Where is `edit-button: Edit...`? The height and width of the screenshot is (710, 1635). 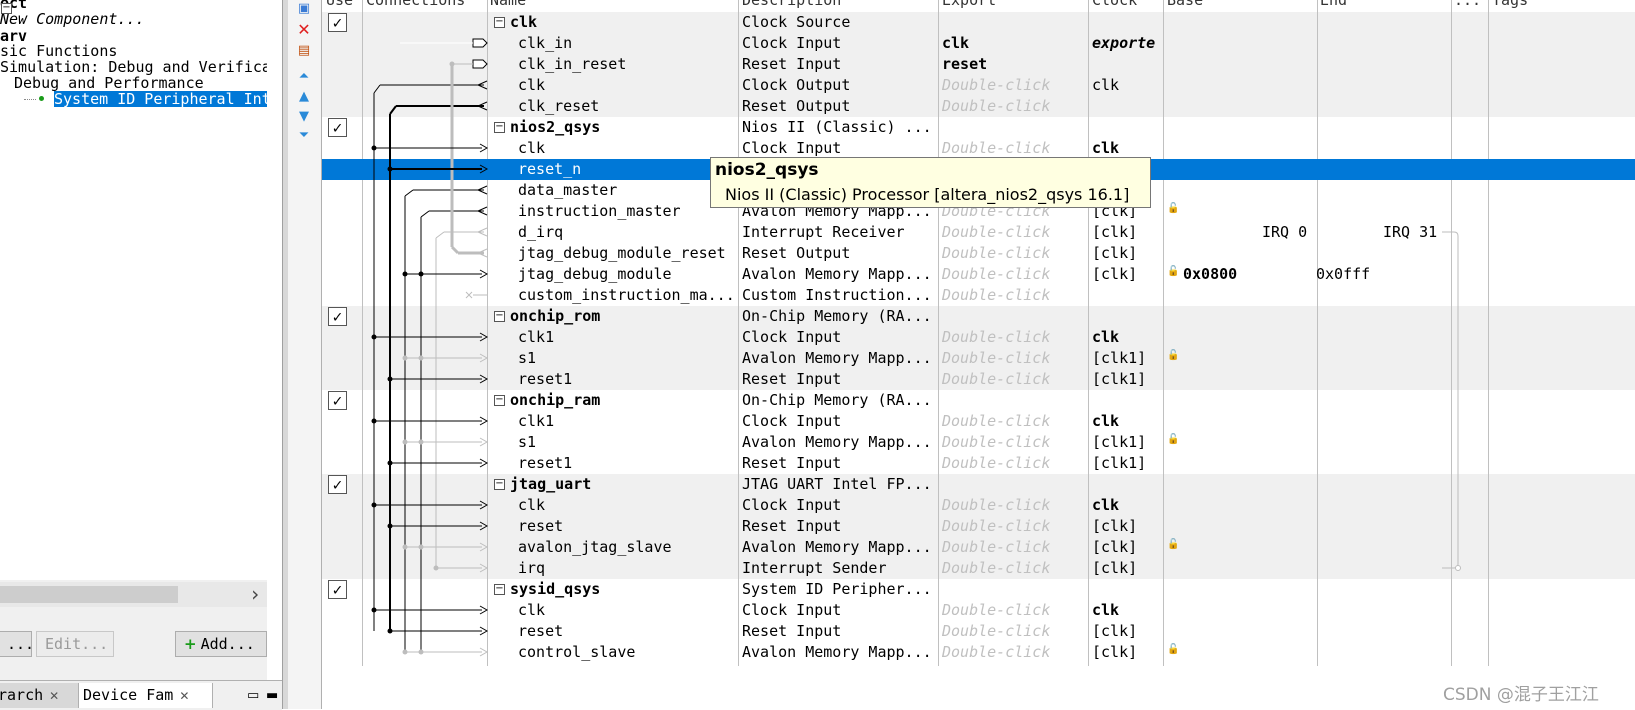 edit-button: Edit... is located at coordinates (75, 644).